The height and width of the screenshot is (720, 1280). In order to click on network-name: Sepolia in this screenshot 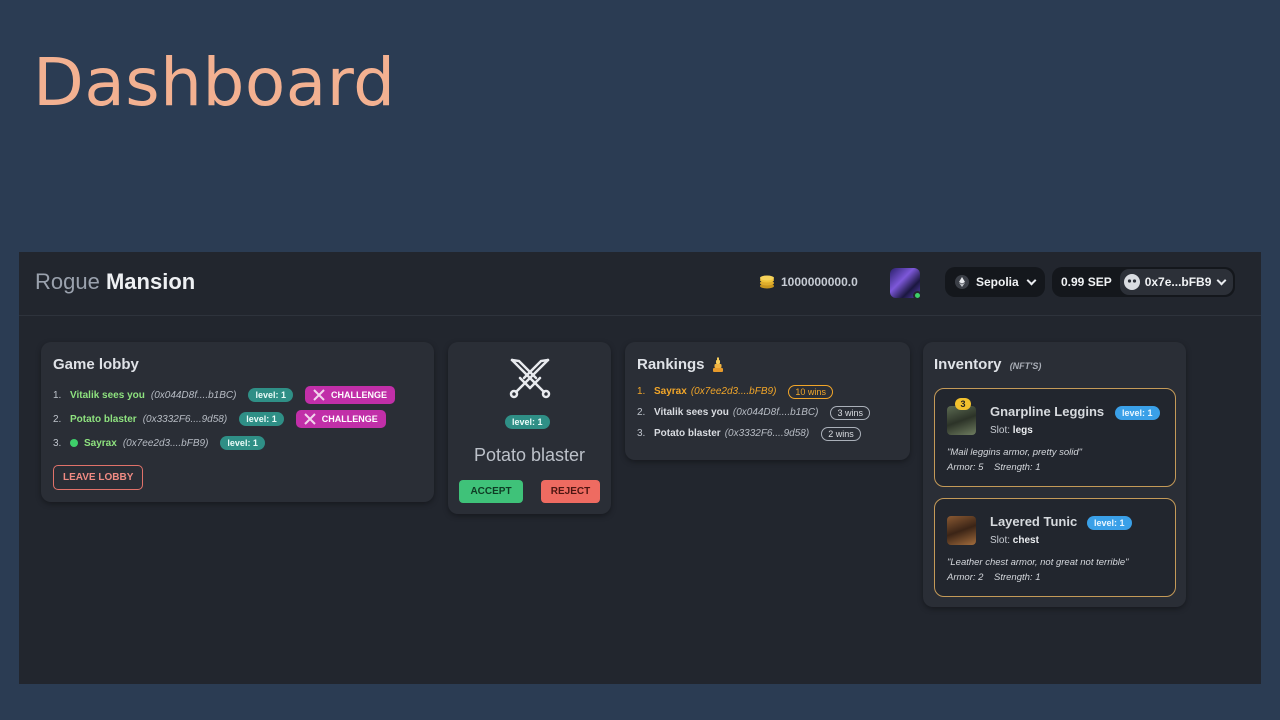, I will do `click(997, 282)`.